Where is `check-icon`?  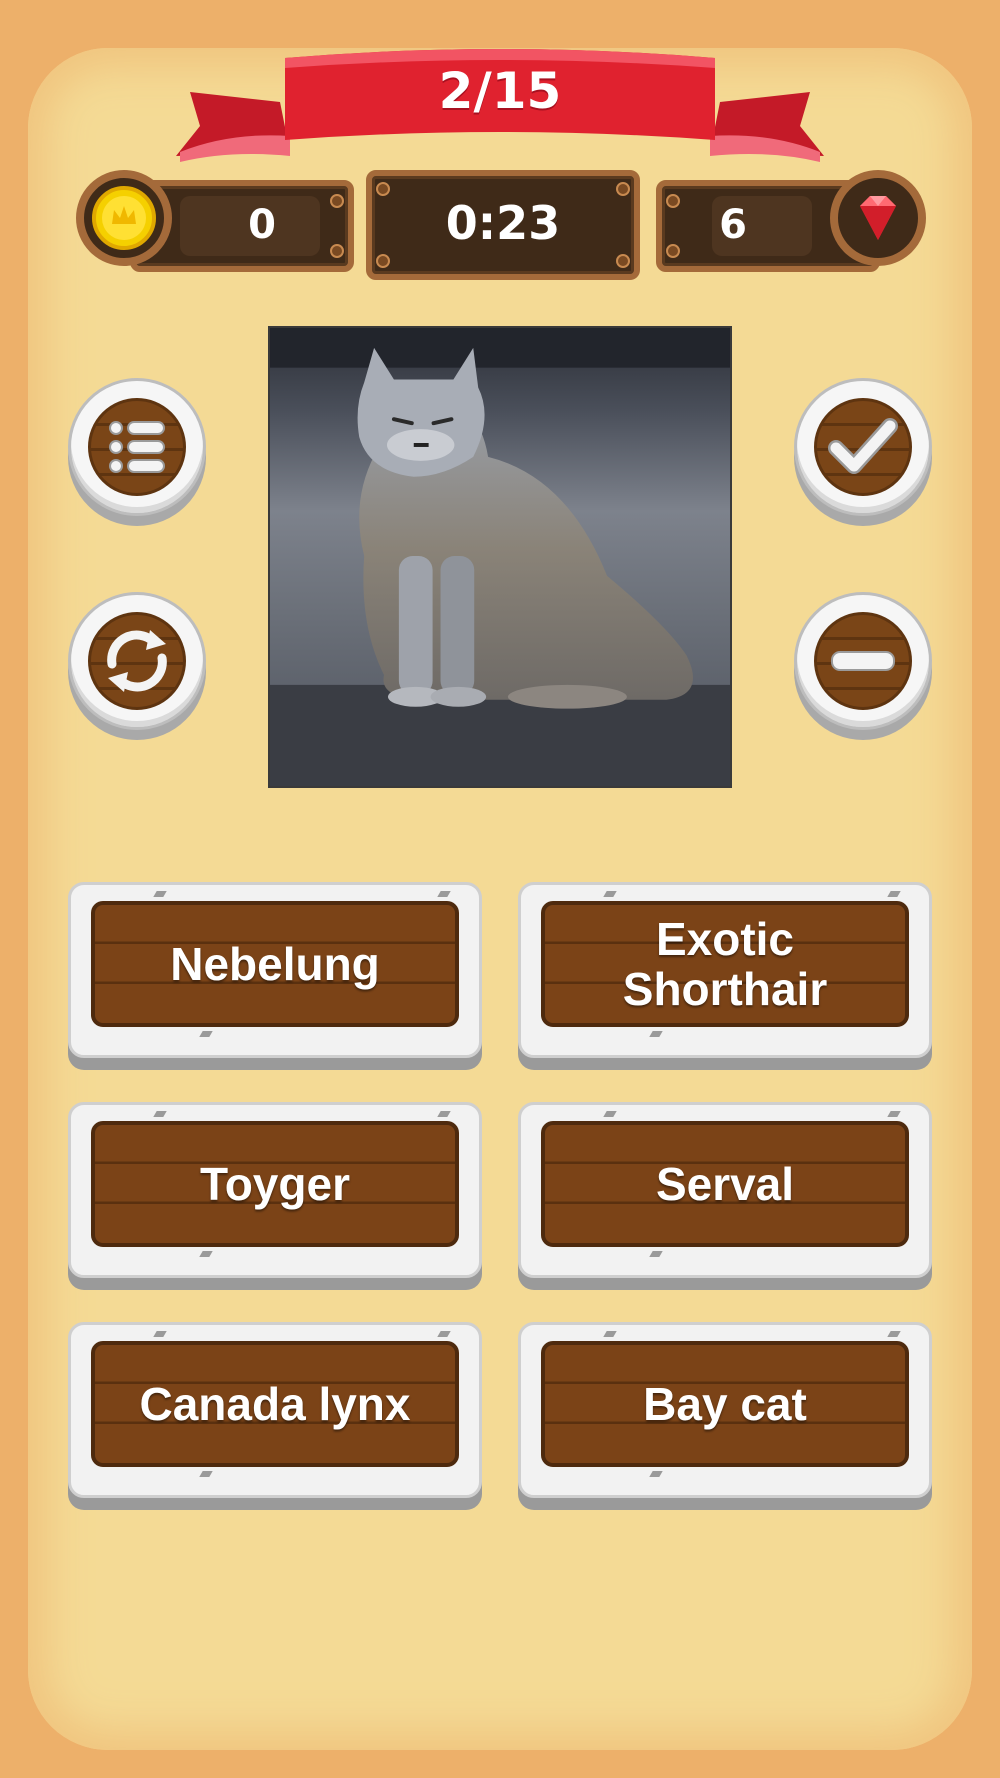
check-icon is located at coordinates (863, 446).